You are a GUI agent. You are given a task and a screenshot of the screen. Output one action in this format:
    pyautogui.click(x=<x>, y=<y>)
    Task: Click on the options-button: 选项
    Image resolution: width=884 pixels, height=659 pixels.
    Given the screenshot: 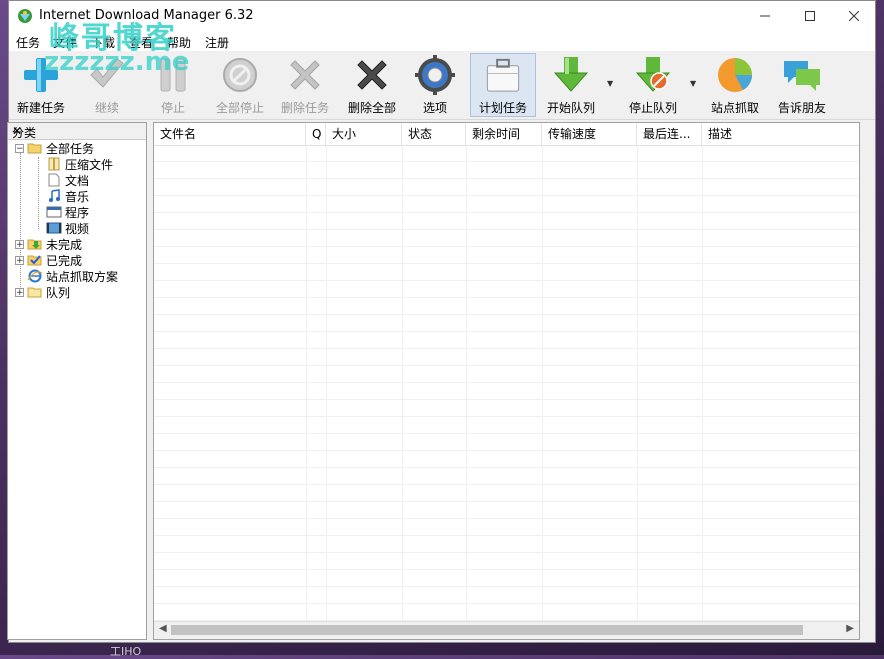 What is the action you would take?
    pyautogui.click(x=435, y=85)
    